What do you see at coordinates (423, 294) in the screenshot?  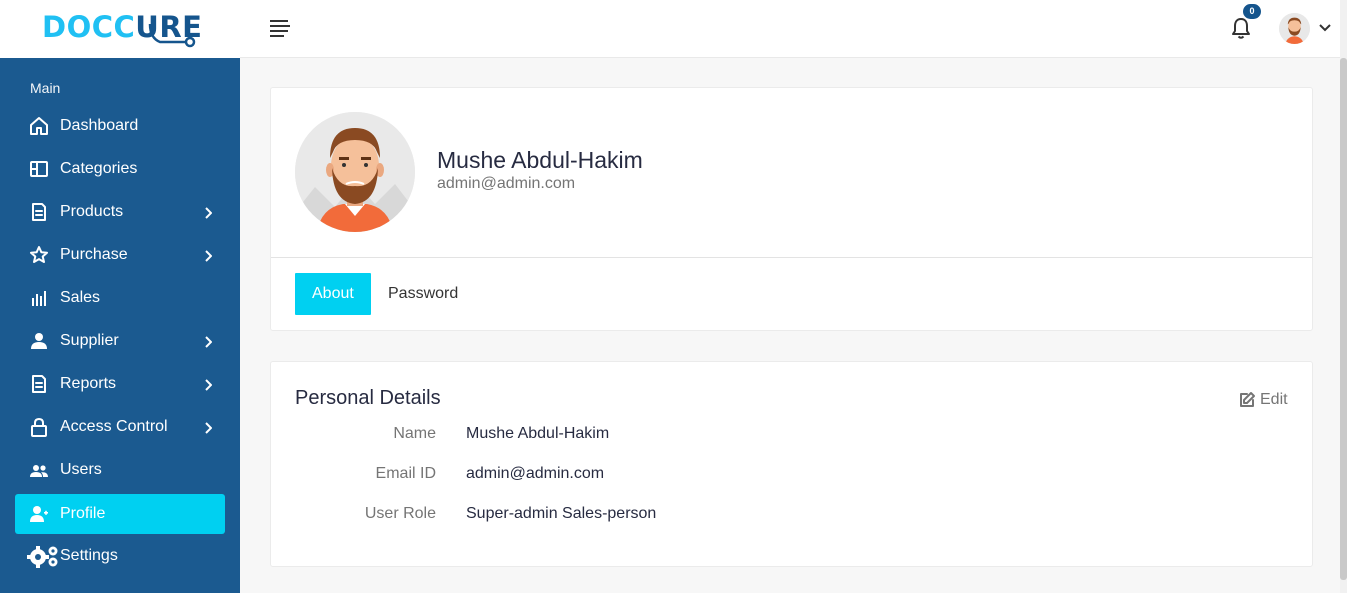 I see `tab-password: Password` at bounding box center [423, 294].